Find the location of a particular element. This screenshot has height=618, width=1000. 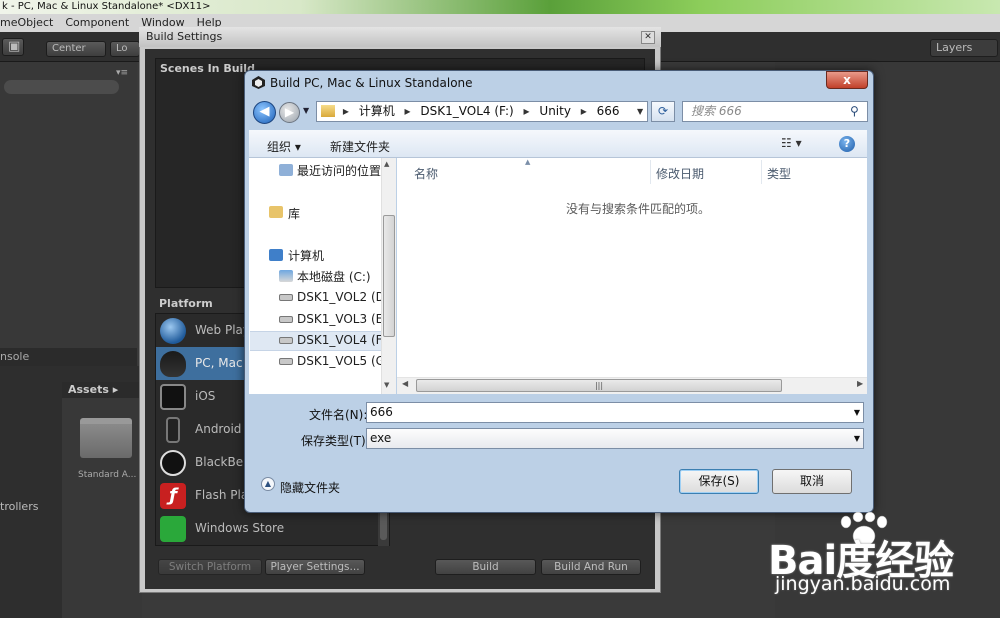

unity-title-bar: k - PC, Mac & Linux Standalone* <DX11> is located at coordinates (500, 7).